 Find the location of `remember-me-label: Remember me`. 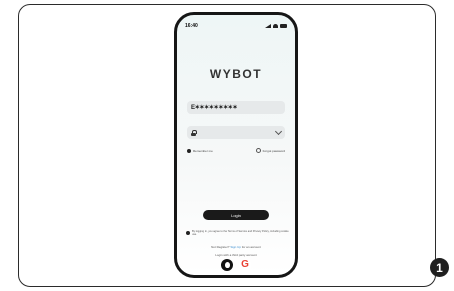

remember-me-label: Remember me is located at coordinates (203, 150).